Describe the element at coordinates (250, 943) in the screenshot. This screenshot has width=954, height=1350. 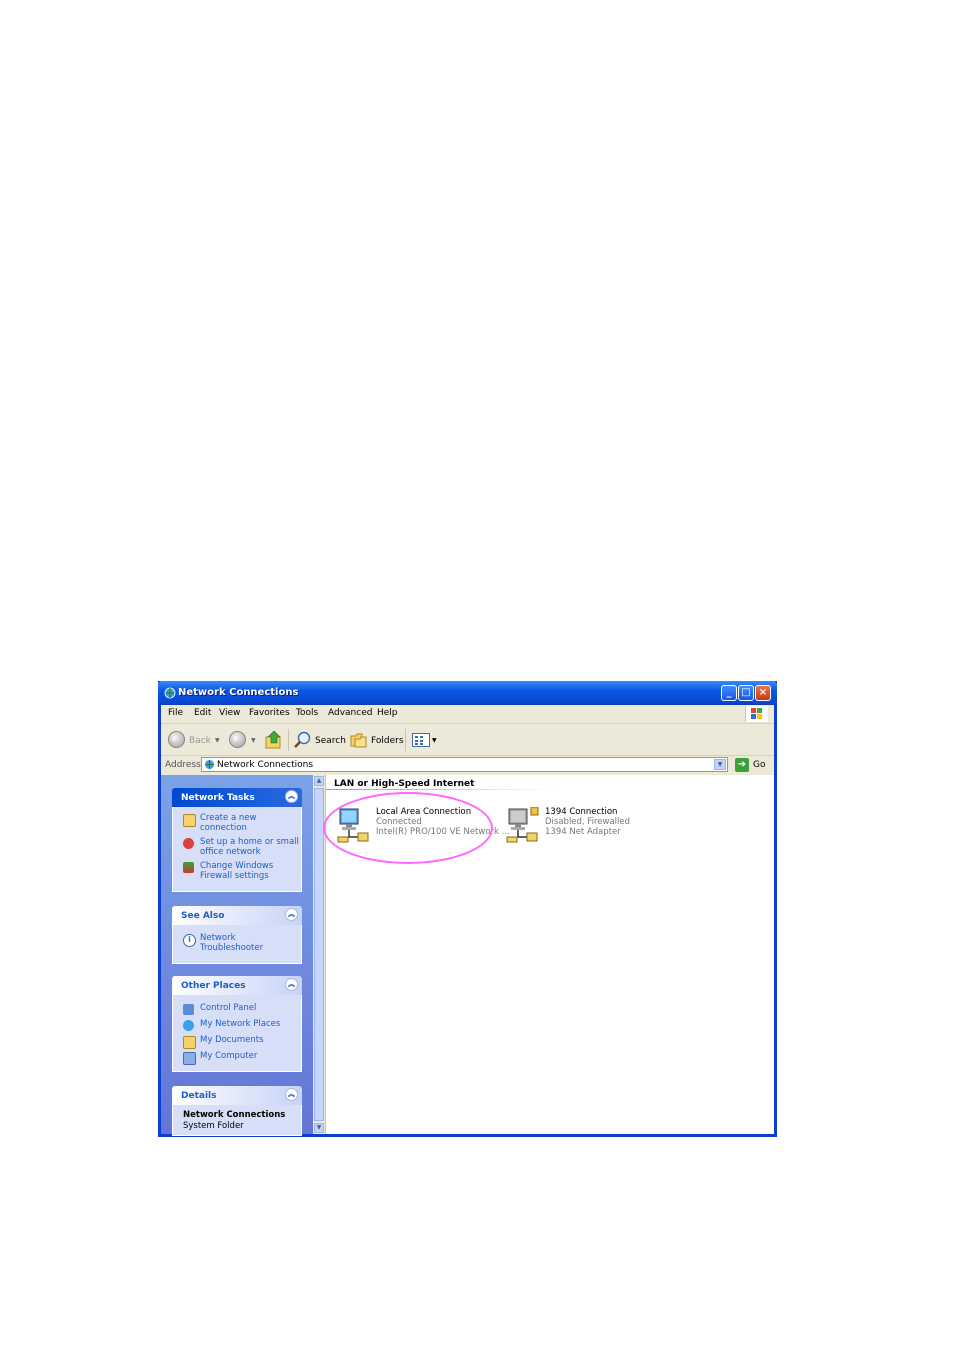
I see `task-label: Network Troubleshooter` at that location.